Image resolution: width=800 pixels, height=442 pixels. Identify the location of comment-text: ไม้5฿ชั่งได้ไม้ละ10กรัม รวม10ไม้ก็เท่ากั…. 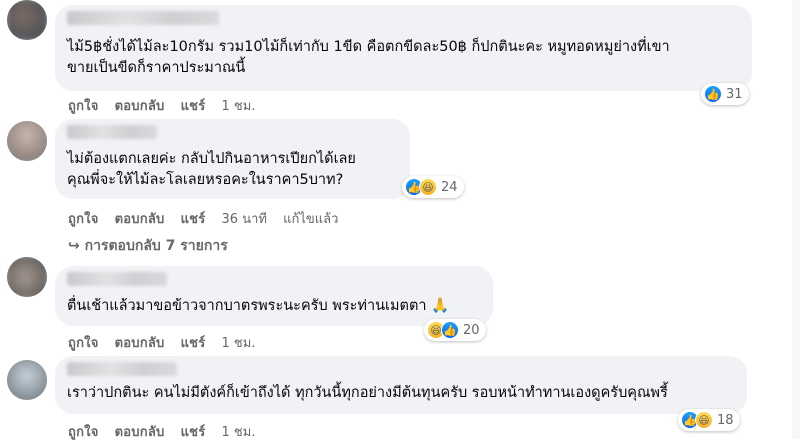
(368, 57).